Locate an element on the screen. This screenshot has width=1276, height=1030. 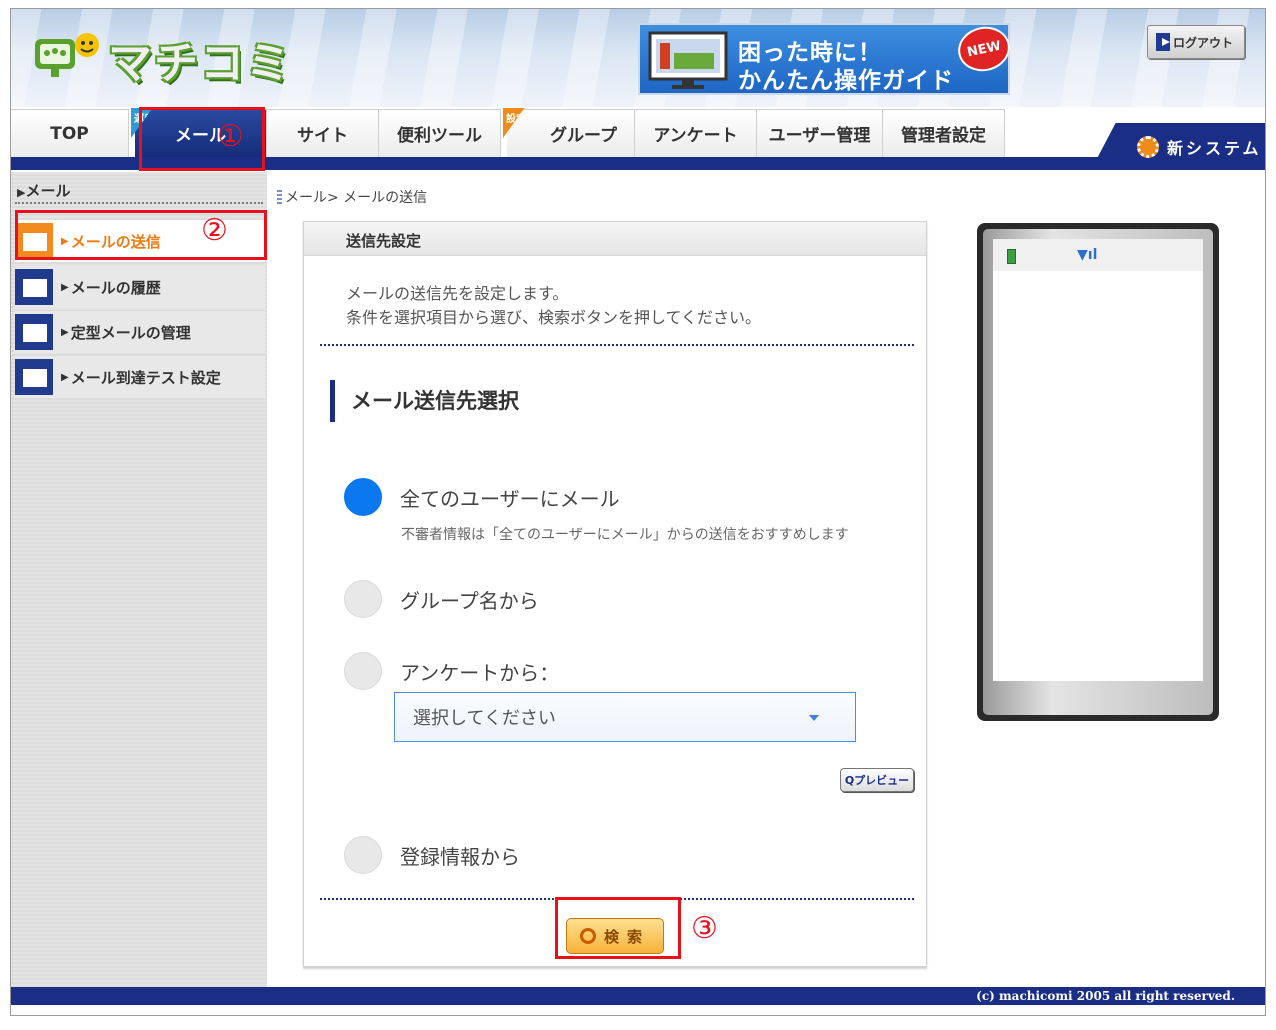
option-label: グループ名から is located at coordinates (469, 600).